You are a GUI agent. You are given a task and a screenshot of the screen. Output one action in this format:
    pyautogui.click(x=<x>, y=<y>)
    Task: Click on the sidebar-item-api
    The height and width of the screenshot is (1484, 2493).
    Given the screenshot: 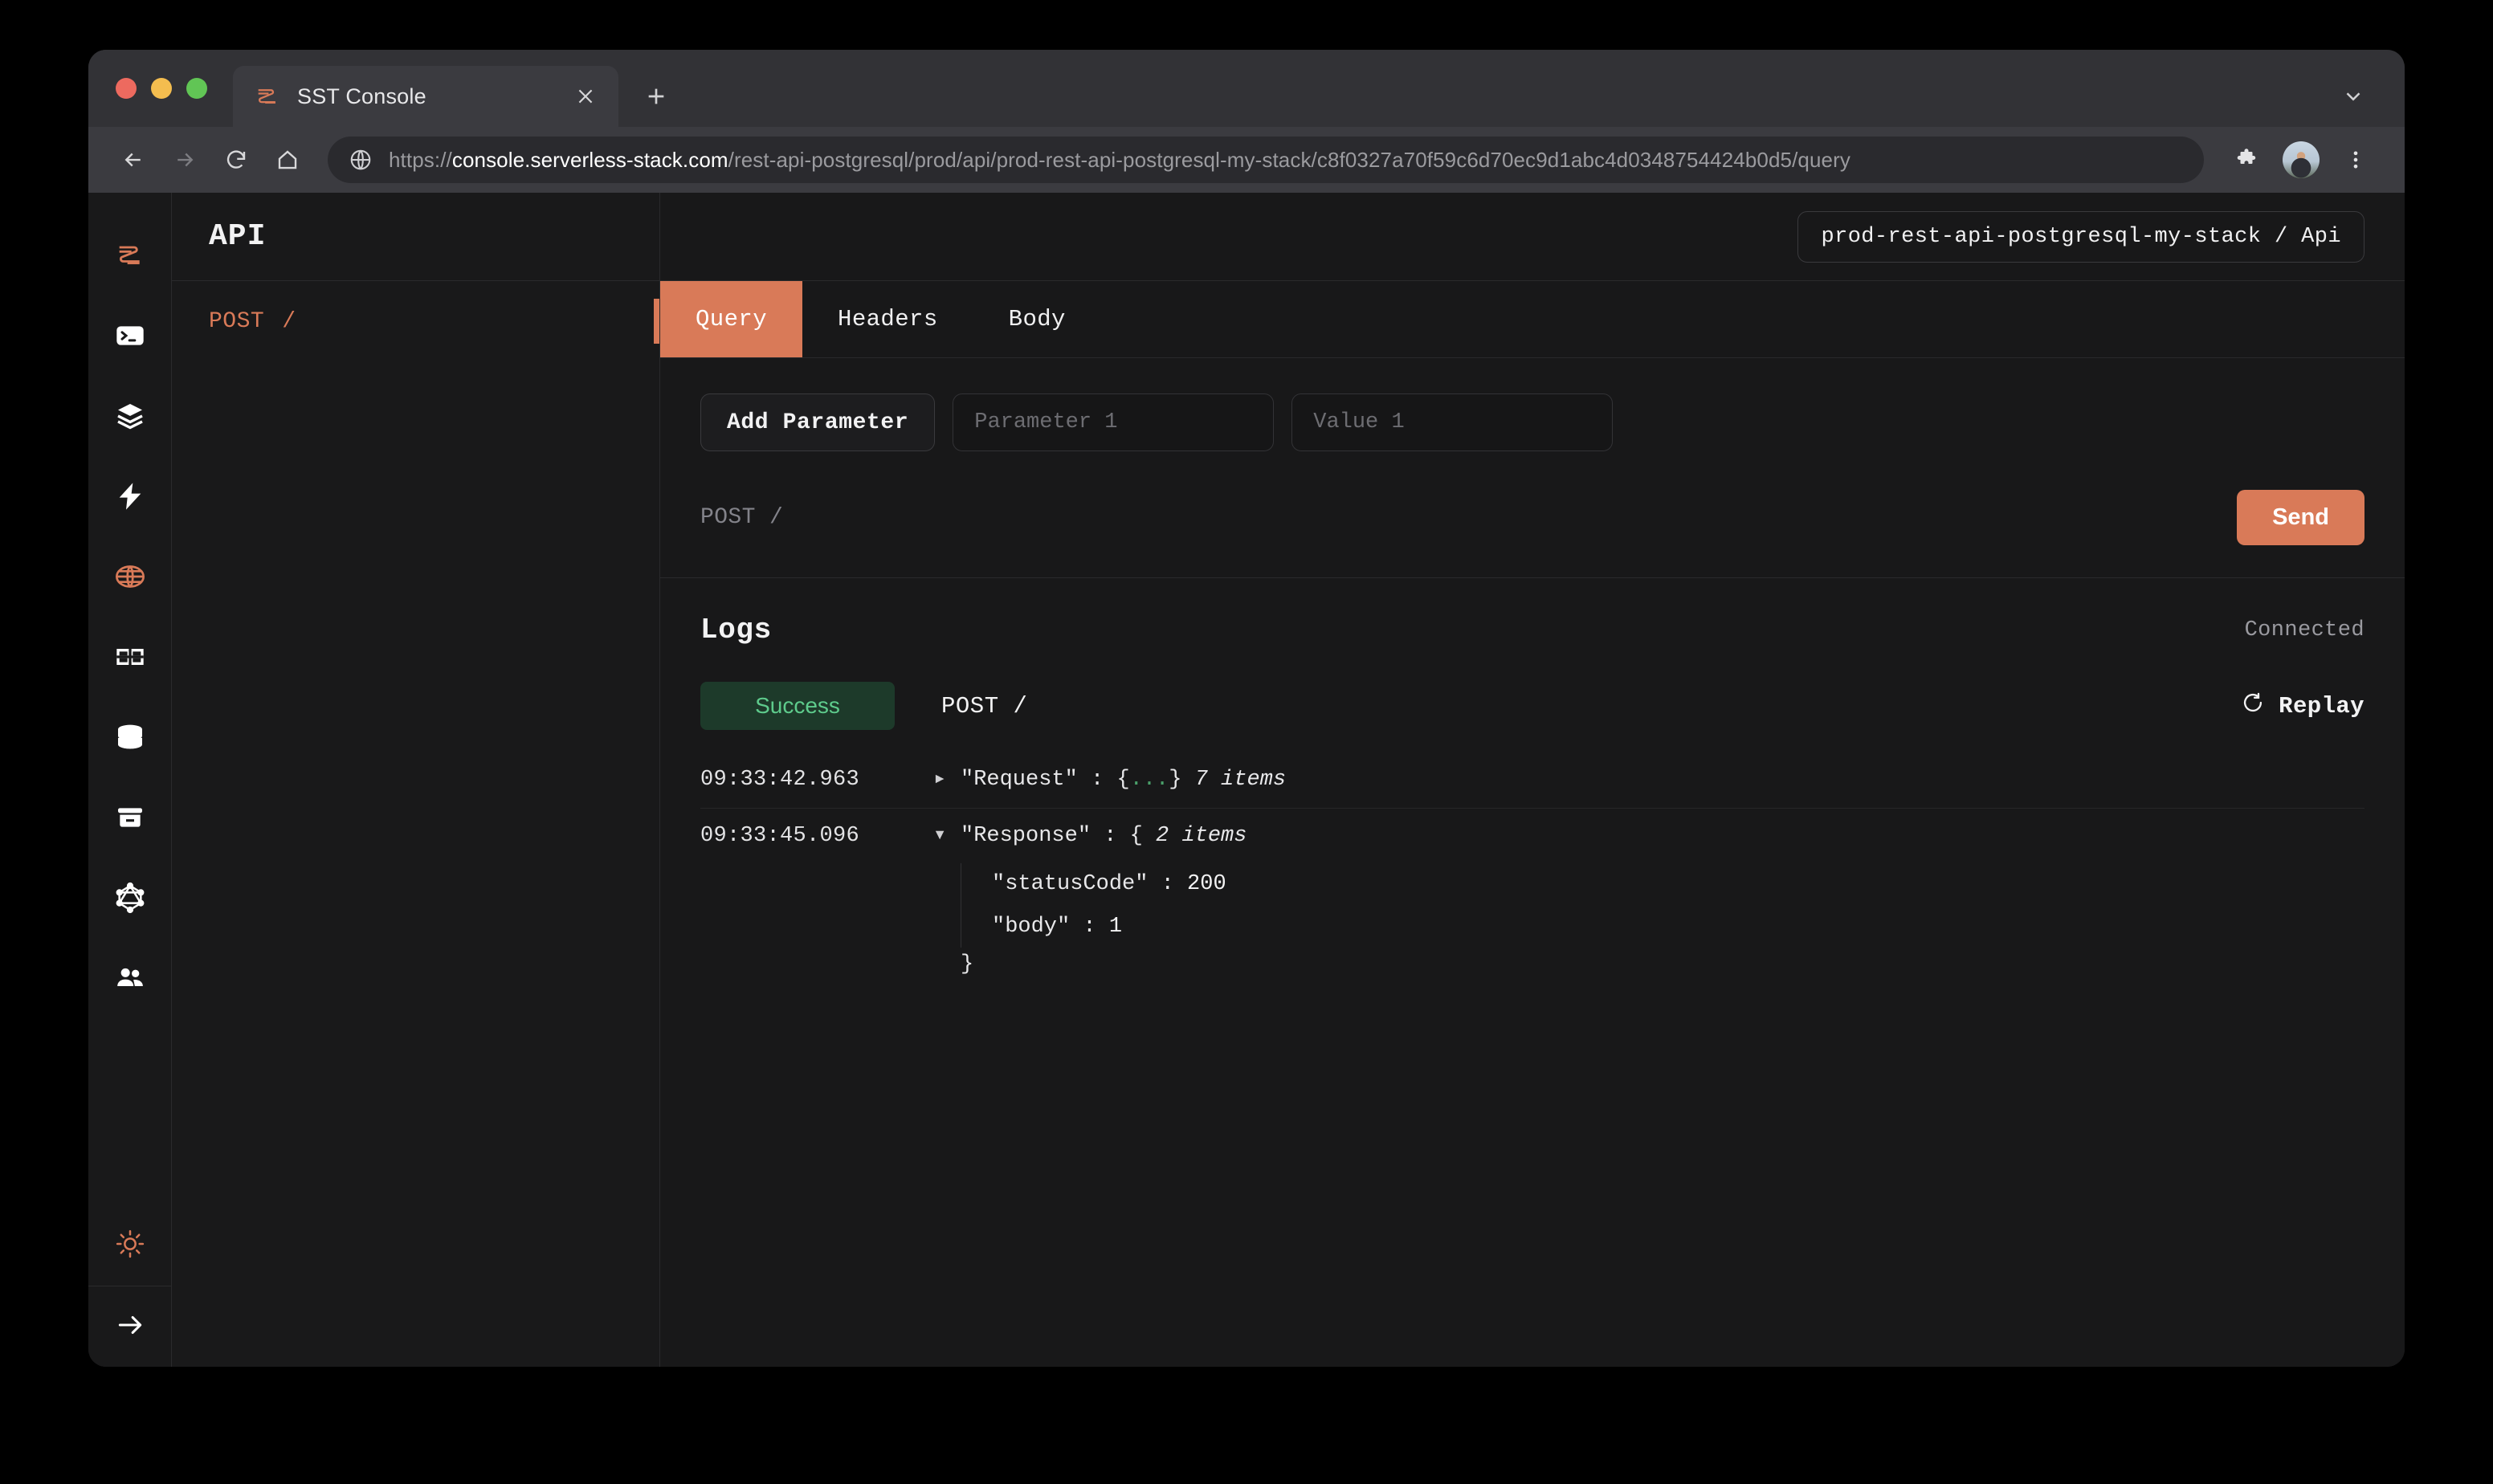 What is the action you would take?
    pyautogui.click(x=130, y=578)
    